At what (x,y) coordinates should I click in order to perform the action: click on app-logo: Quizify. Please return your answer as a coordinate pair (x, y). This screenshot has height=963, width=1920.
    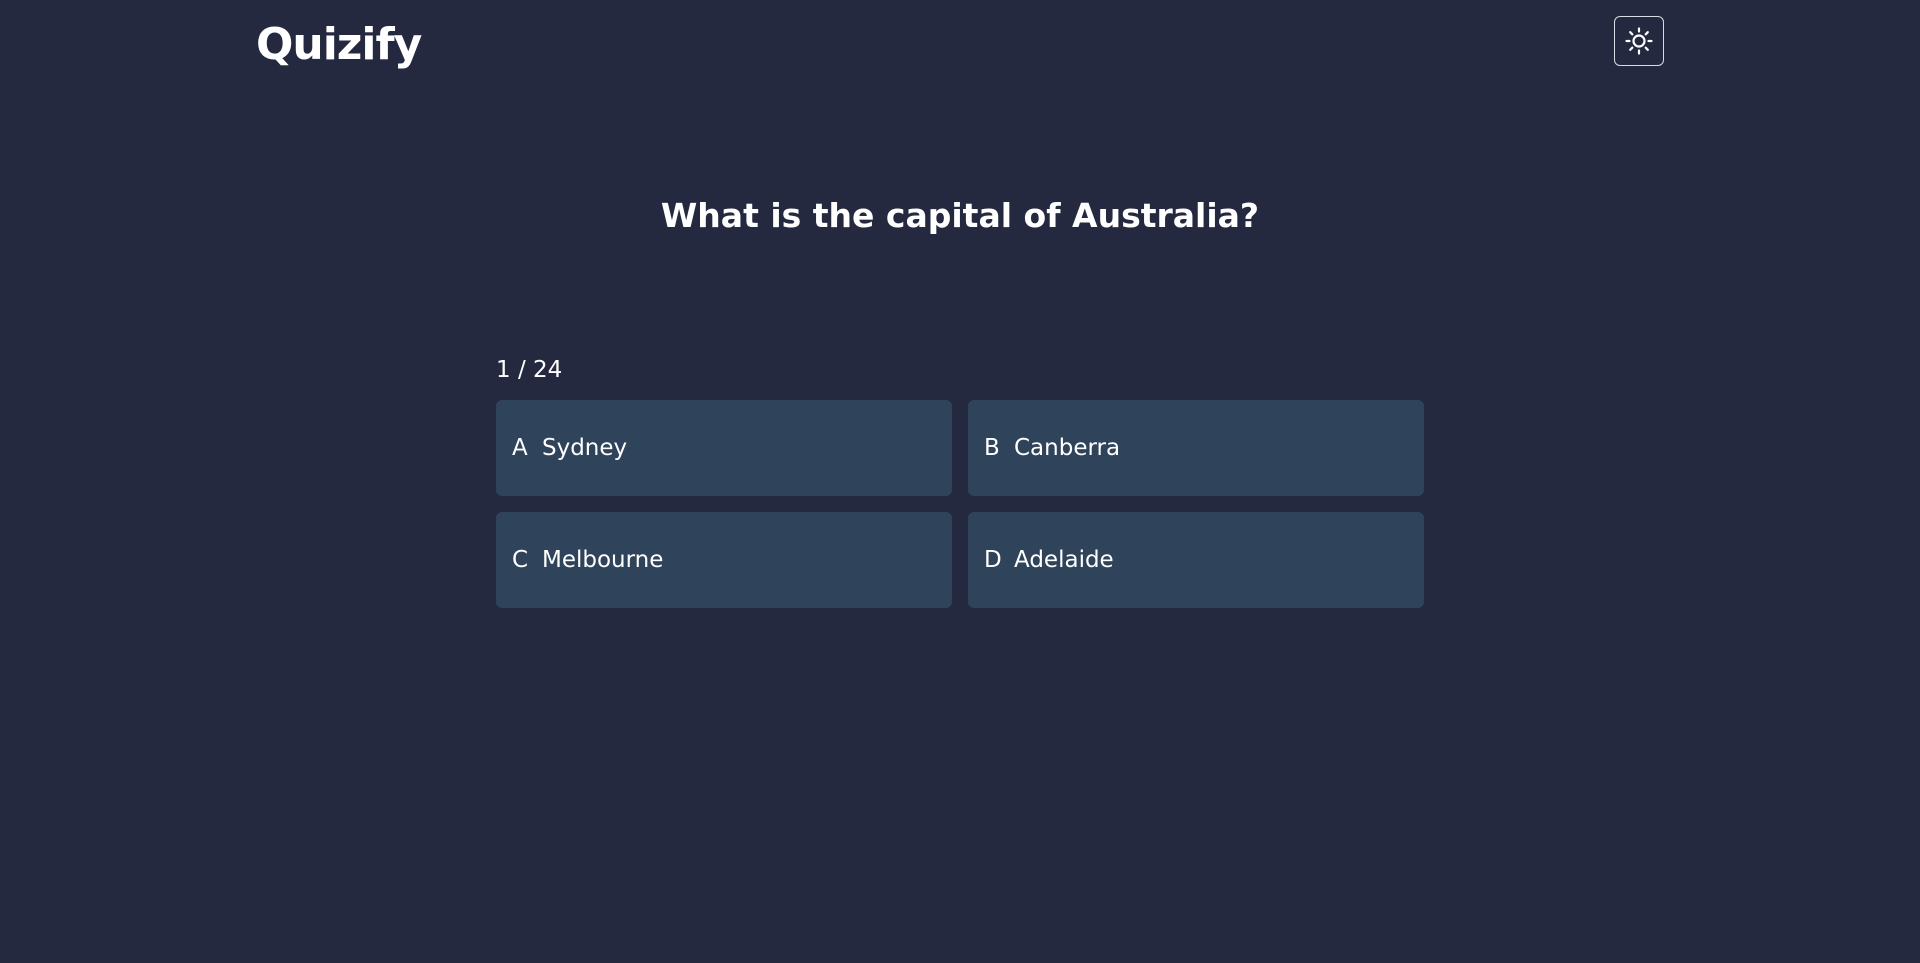
    Looking at the image, I should click on (339, 45).